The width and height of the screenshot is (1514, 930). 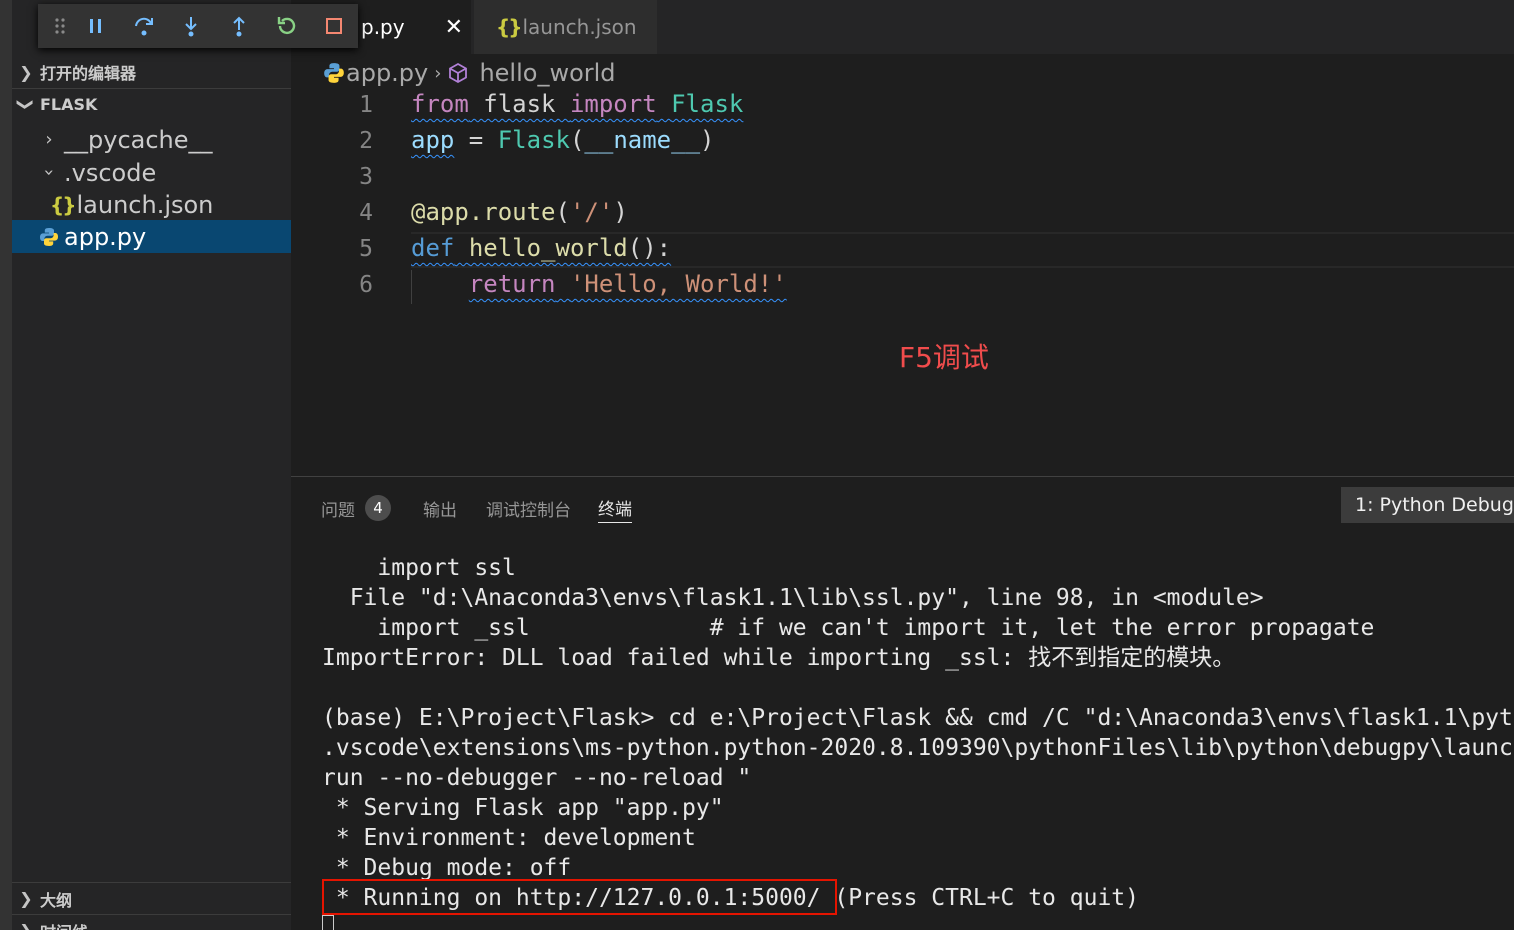 I want to click on code-line-1: from flask import Flask, so click(x=577, y=104).